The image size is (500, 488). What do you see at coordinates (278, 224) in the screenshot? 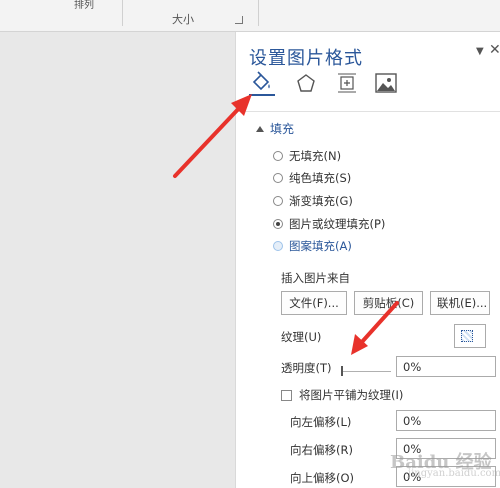
I see `radio-button-checked` at bounding box center [278, 224].